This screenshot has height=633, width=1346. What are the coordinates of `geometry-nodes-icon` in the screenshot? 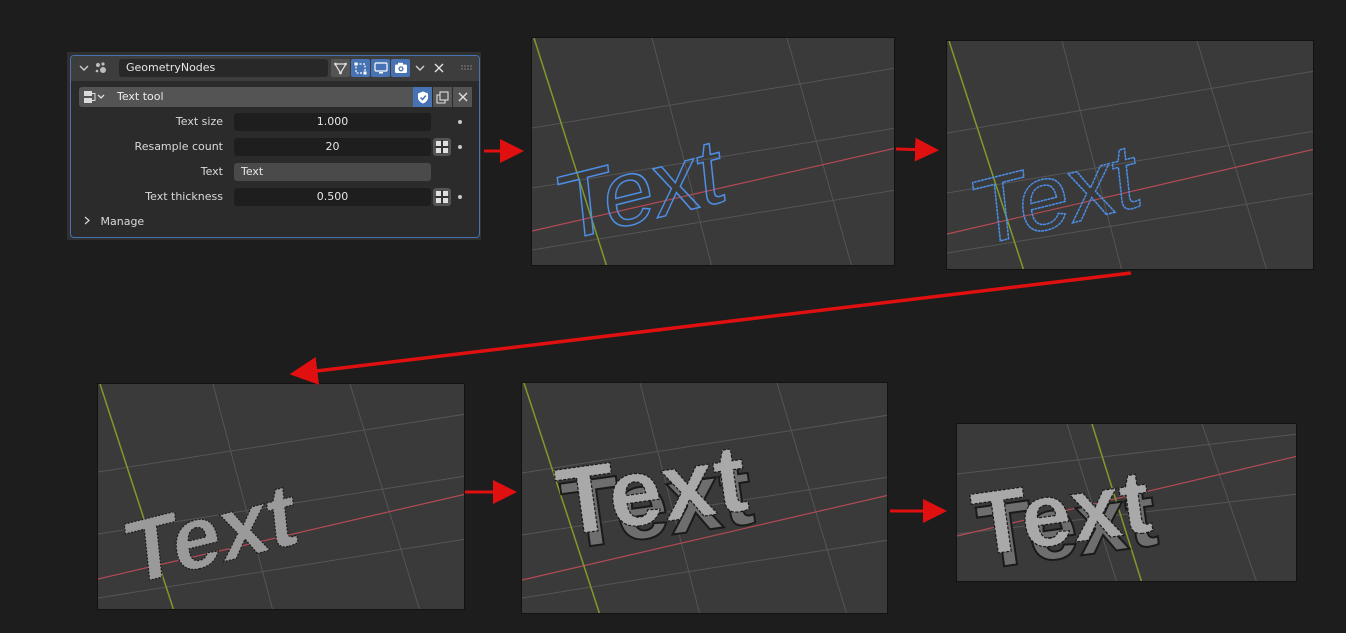 It's located at (101, 68).